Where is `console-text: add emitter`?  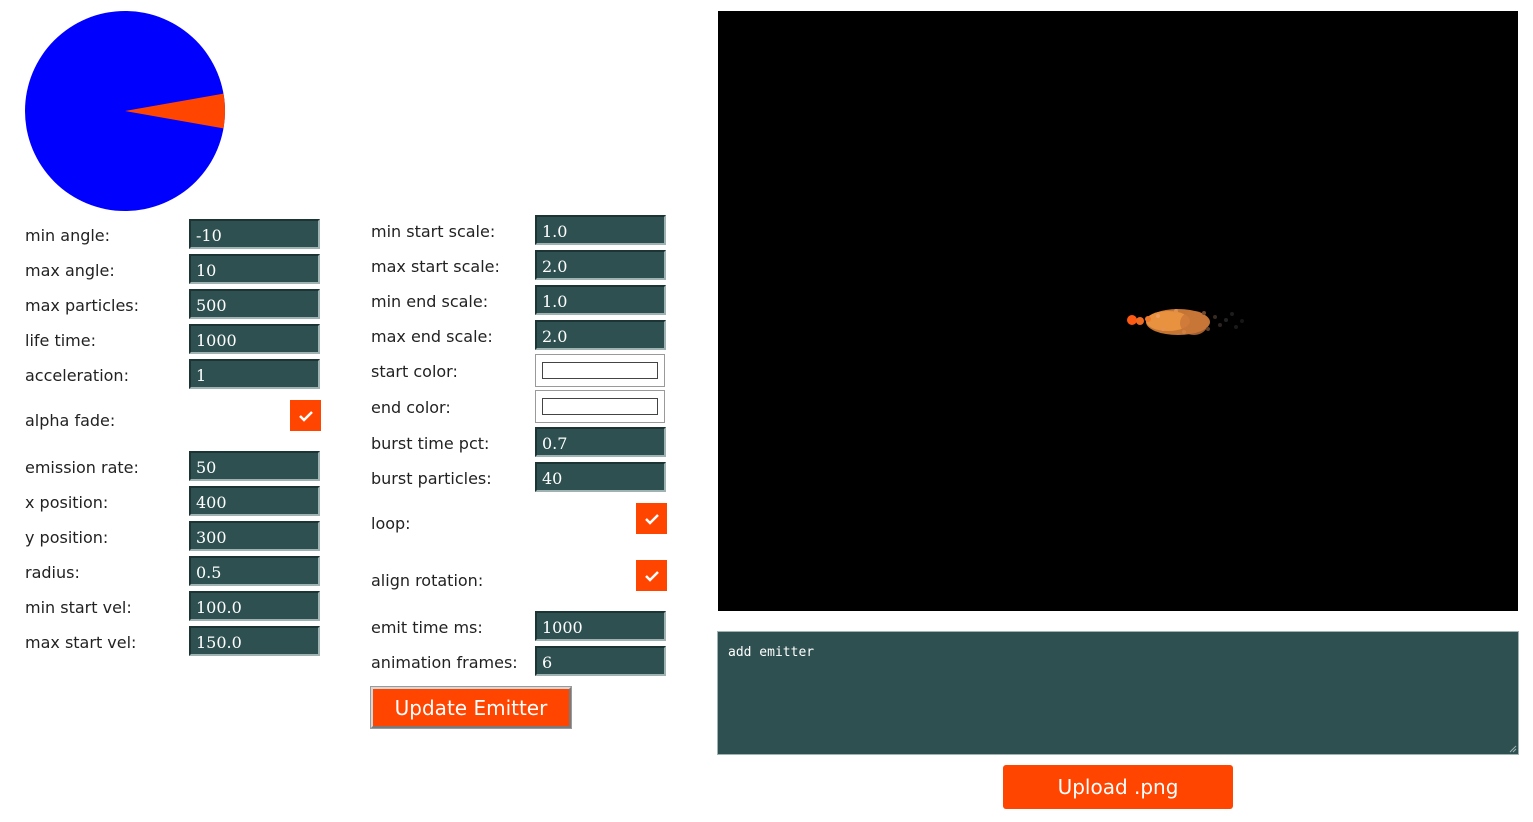 console-text: add emitter is located at coordinates (771, 652).